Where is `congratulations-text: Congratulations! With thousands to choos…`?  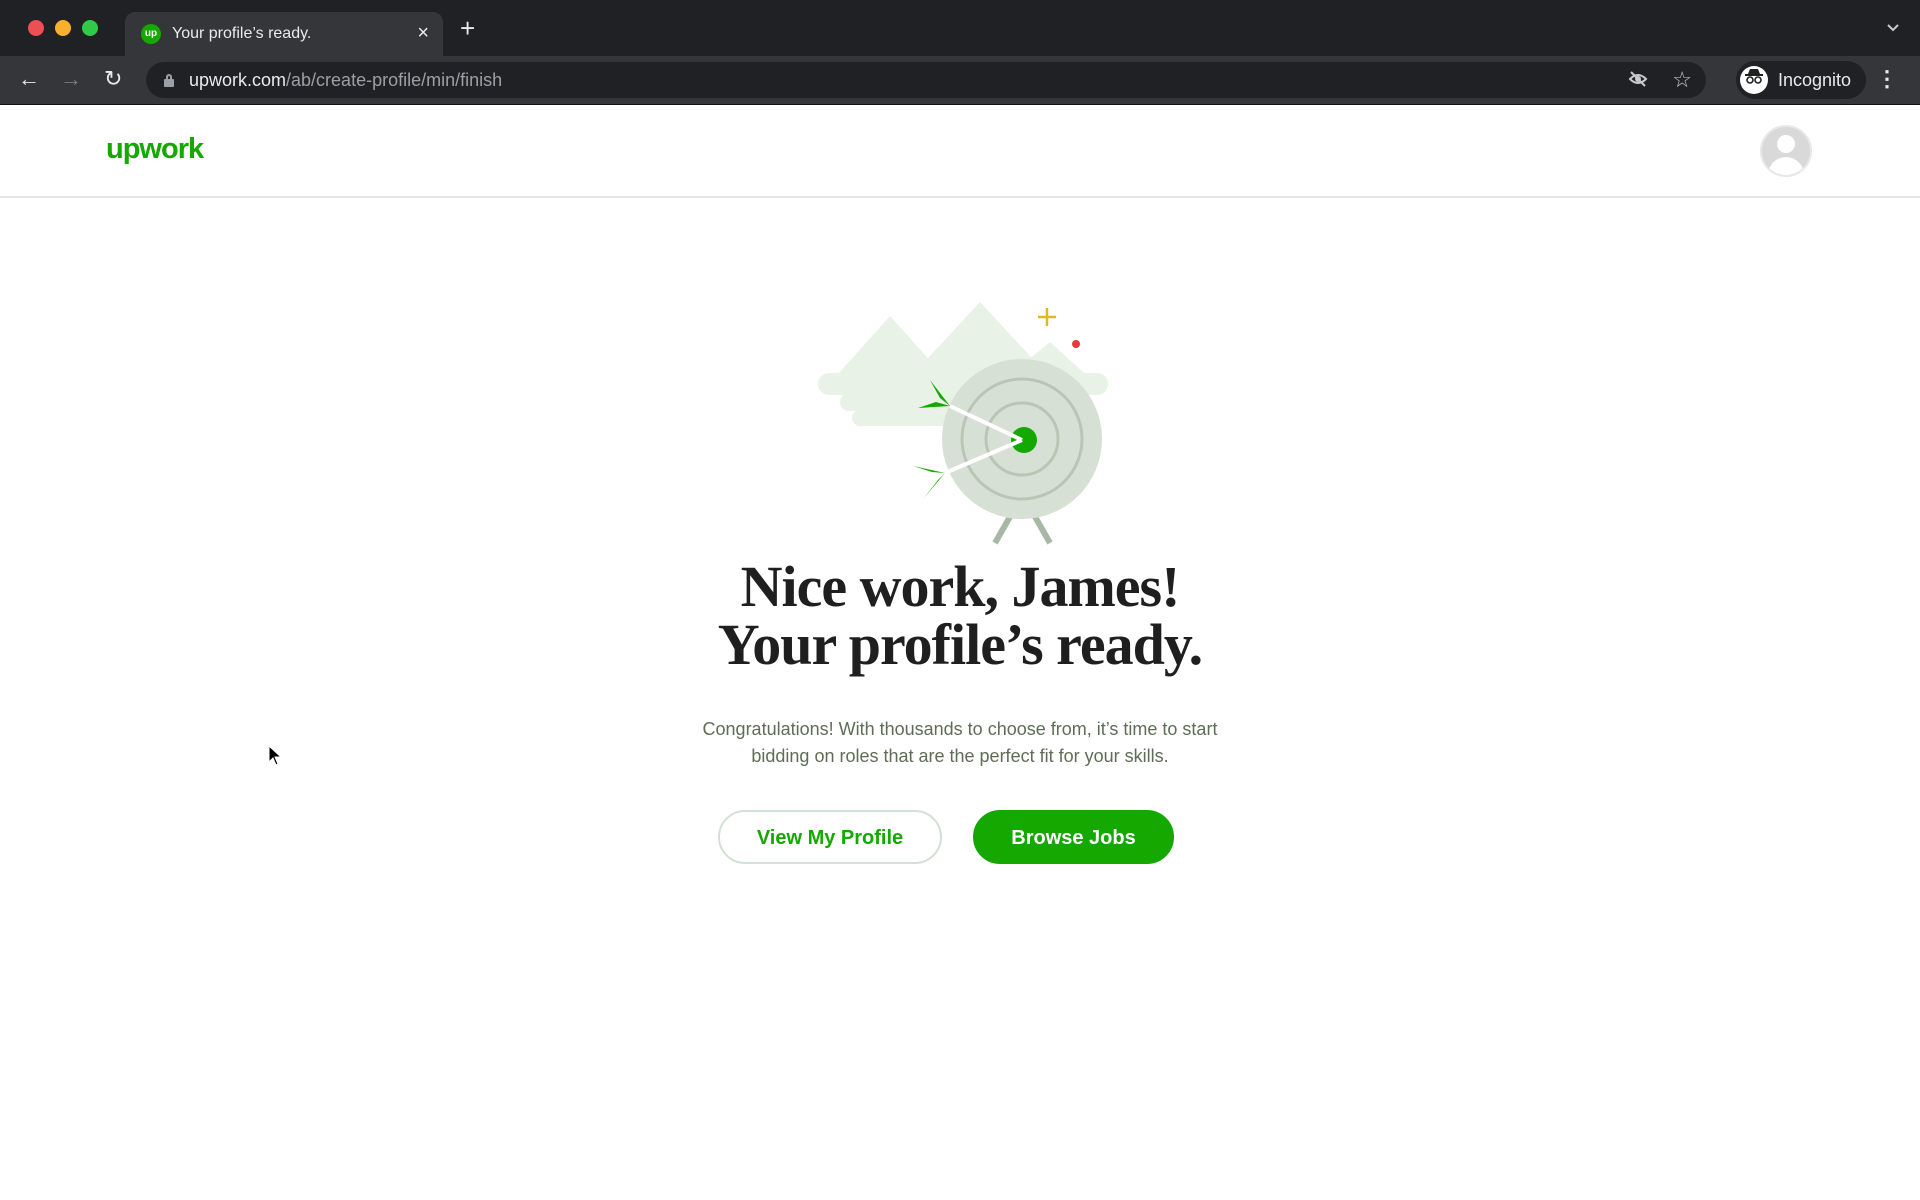
congratulations-text: Congratulations! With thousands to choos… is located at coordinates (960, 743).